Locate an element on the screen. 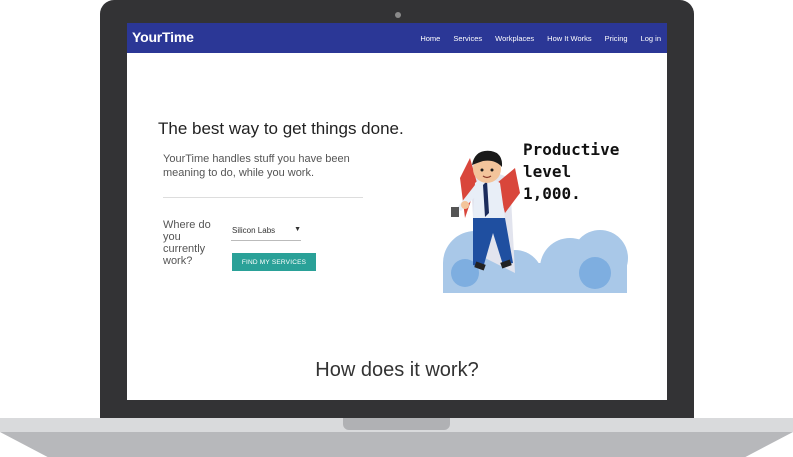 Image resolution: width=793 pixels, height=457 pixels. webcam-icon is located at coordinates (398, 15).